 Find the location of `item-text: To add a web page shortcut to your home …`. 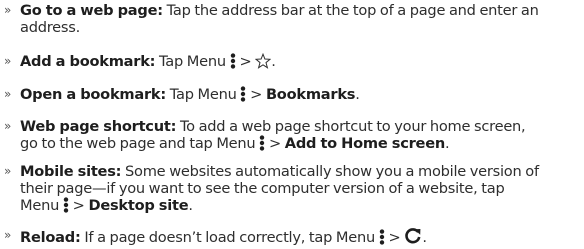

item-text: To add a web page shortcut to your home … is located at coordinates (352, 126).